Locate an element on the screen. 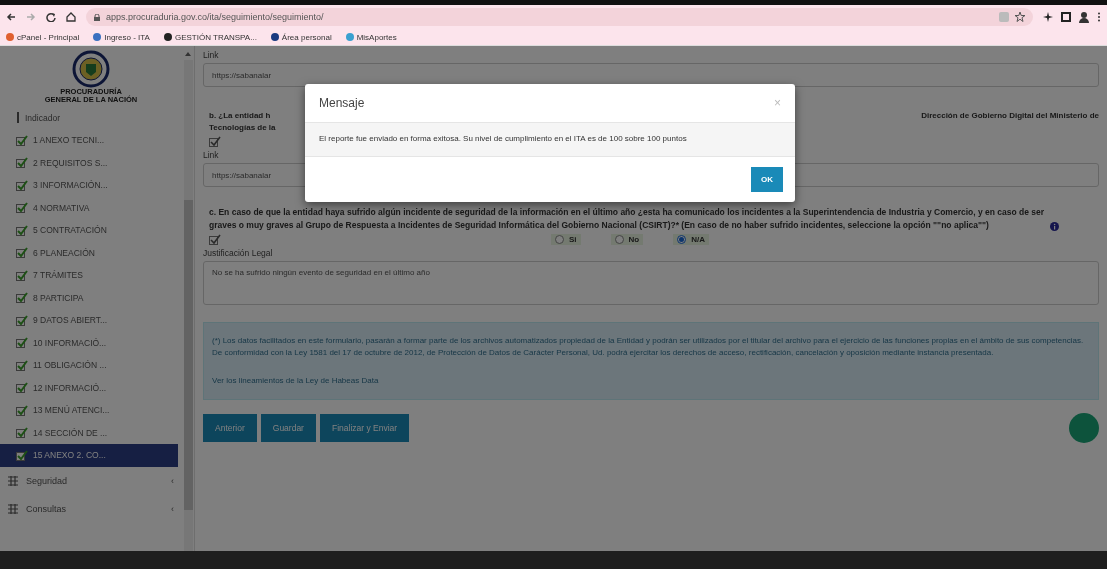  sidebar-item: Indicador is located at coordinates (89, 117).